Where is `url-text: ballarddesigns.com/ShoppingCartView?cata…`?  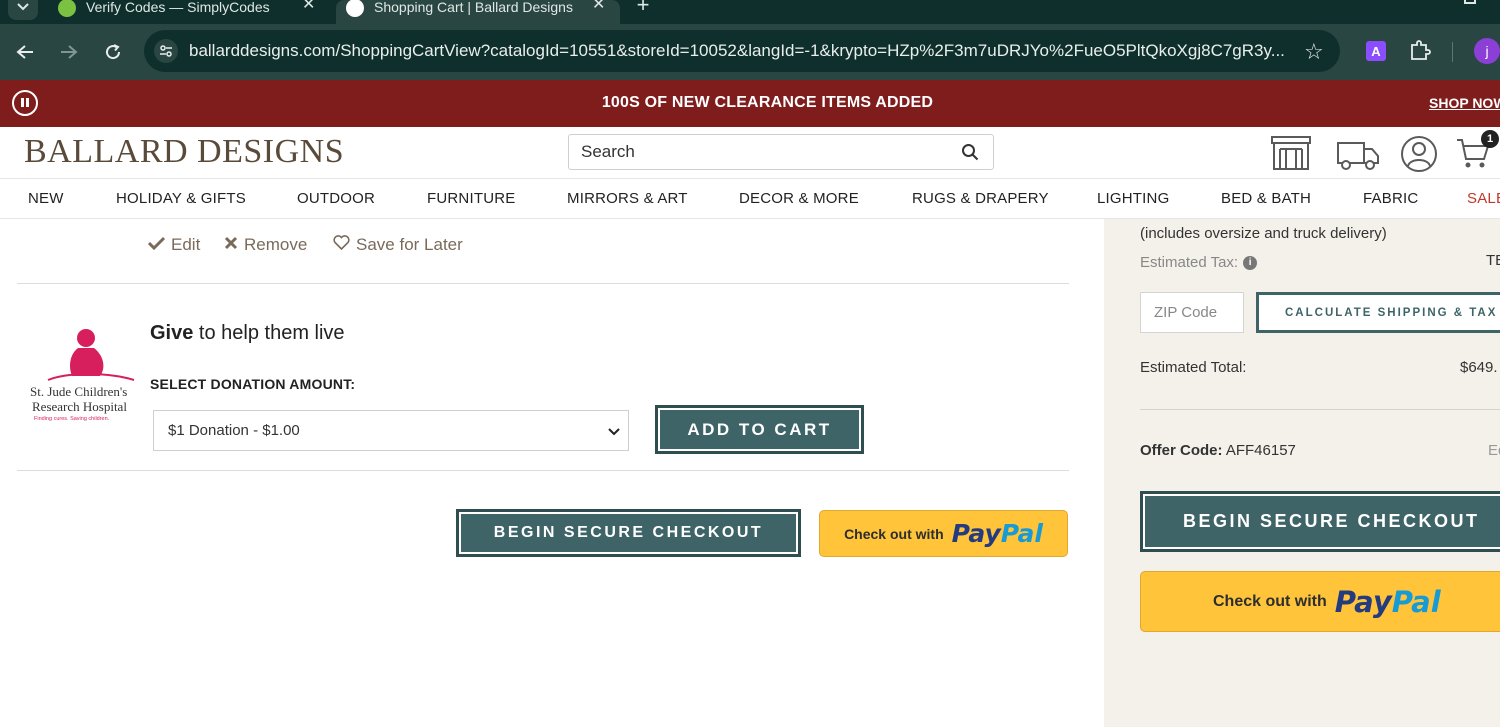 url-text: ballarddesigns.com/ShoppingCartView?cata… is located at coordinates (737, 51).